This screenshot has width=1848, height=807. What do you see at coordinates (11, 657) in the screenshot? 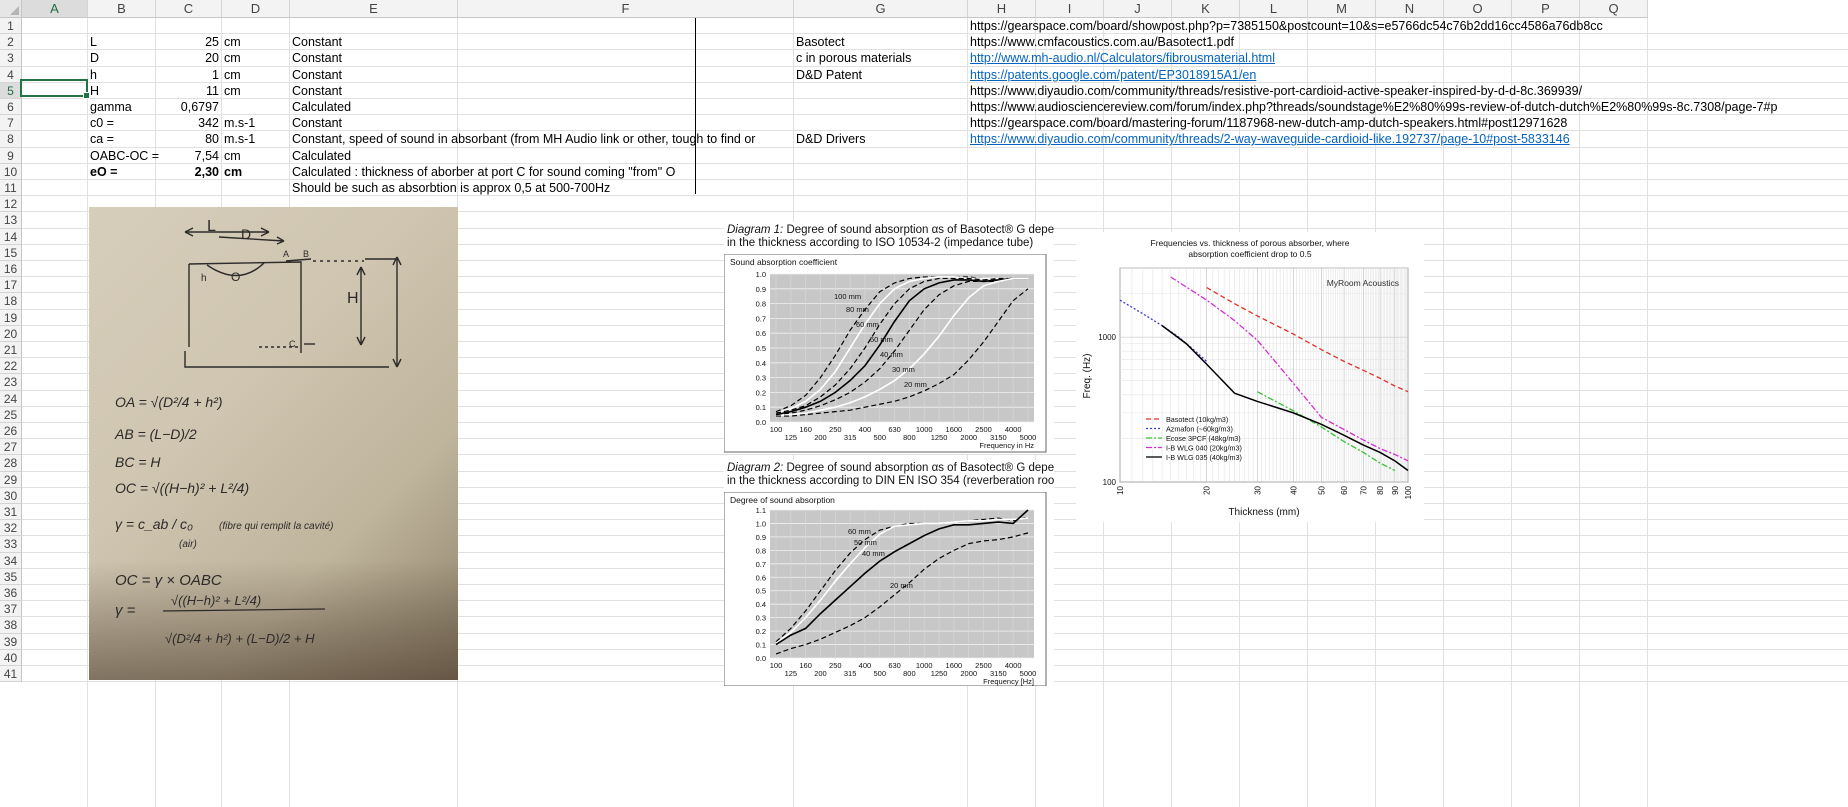
I see `row-header-40: 40` at bounding box center [11, 657].